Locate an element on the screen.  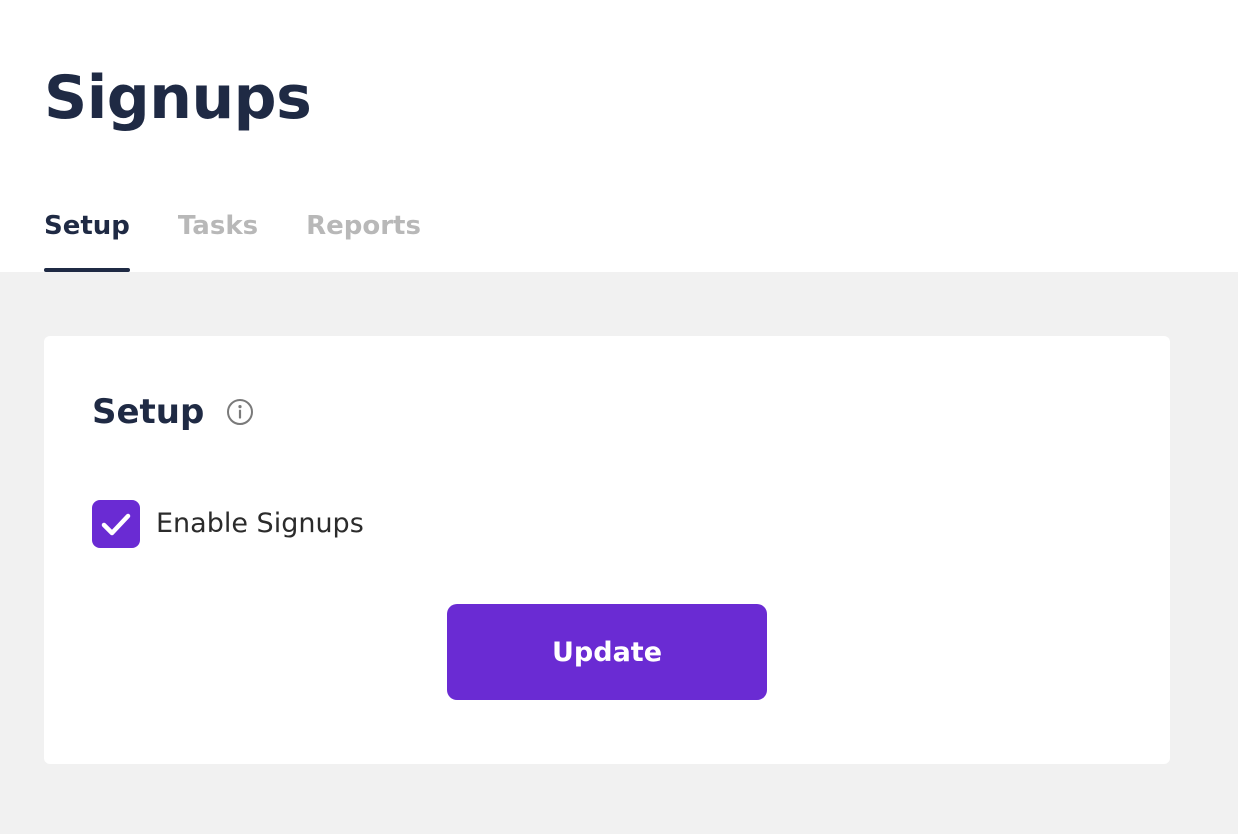
setup-card-header: Setup is located at coordinates (173, 412).